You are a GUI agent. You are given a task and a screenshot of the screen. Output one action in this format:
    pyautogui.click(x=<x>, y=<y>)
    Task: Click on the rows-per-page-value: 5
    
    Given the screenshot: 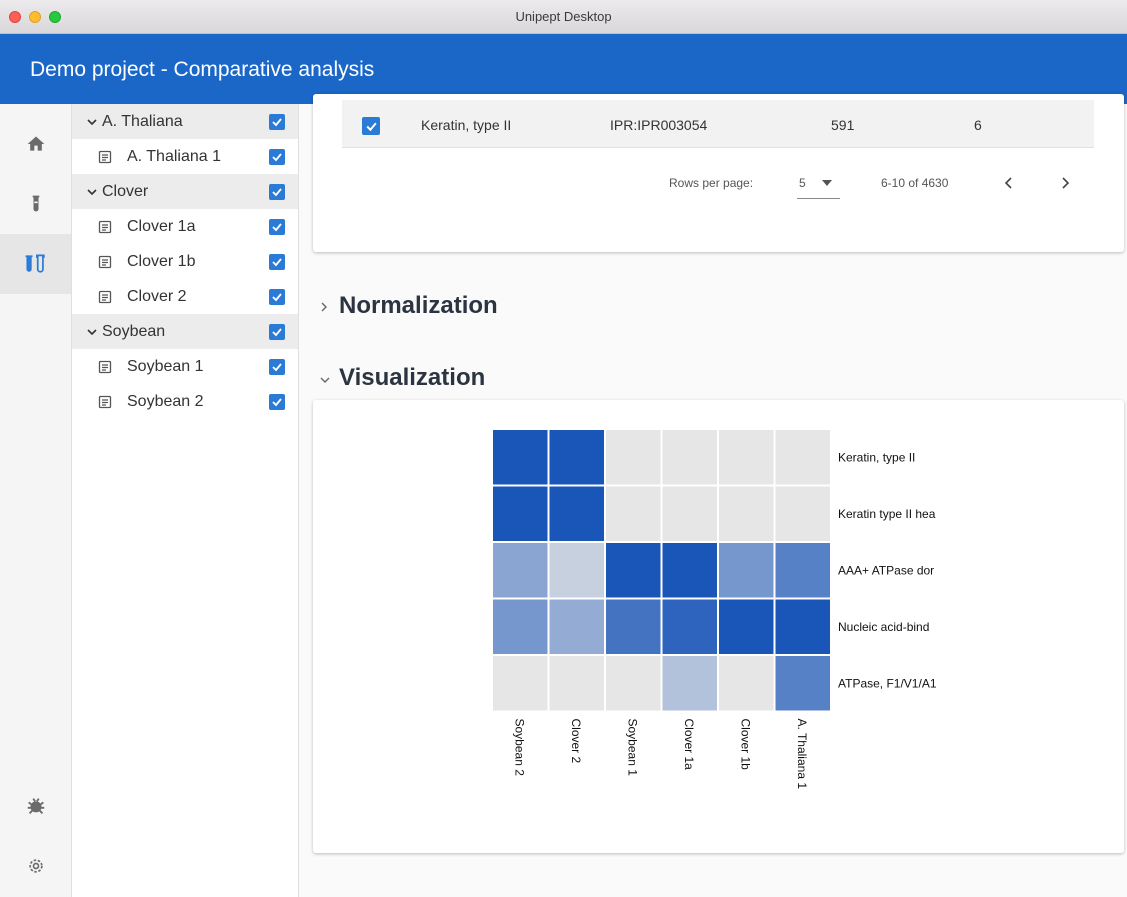 What is the action you would take?
    pyautogui.click(x=802, y=183)
    